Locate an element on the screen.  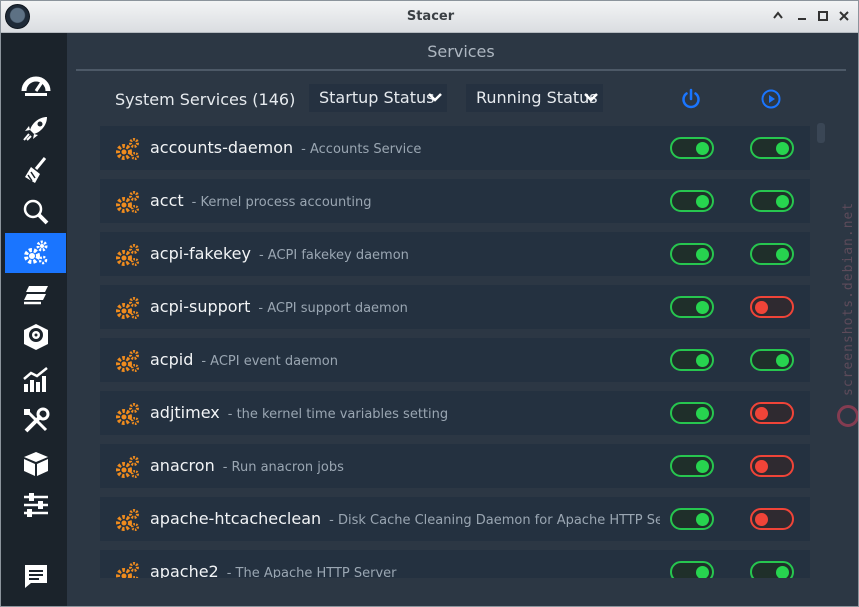
services-count-label: System Services (146) is located at coordinates (205, 99).